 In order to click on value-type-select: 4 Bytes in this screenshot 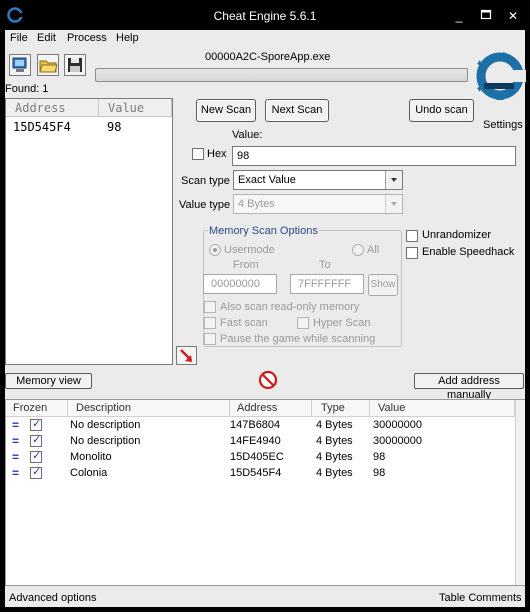, I will do `click(318, 204)`.